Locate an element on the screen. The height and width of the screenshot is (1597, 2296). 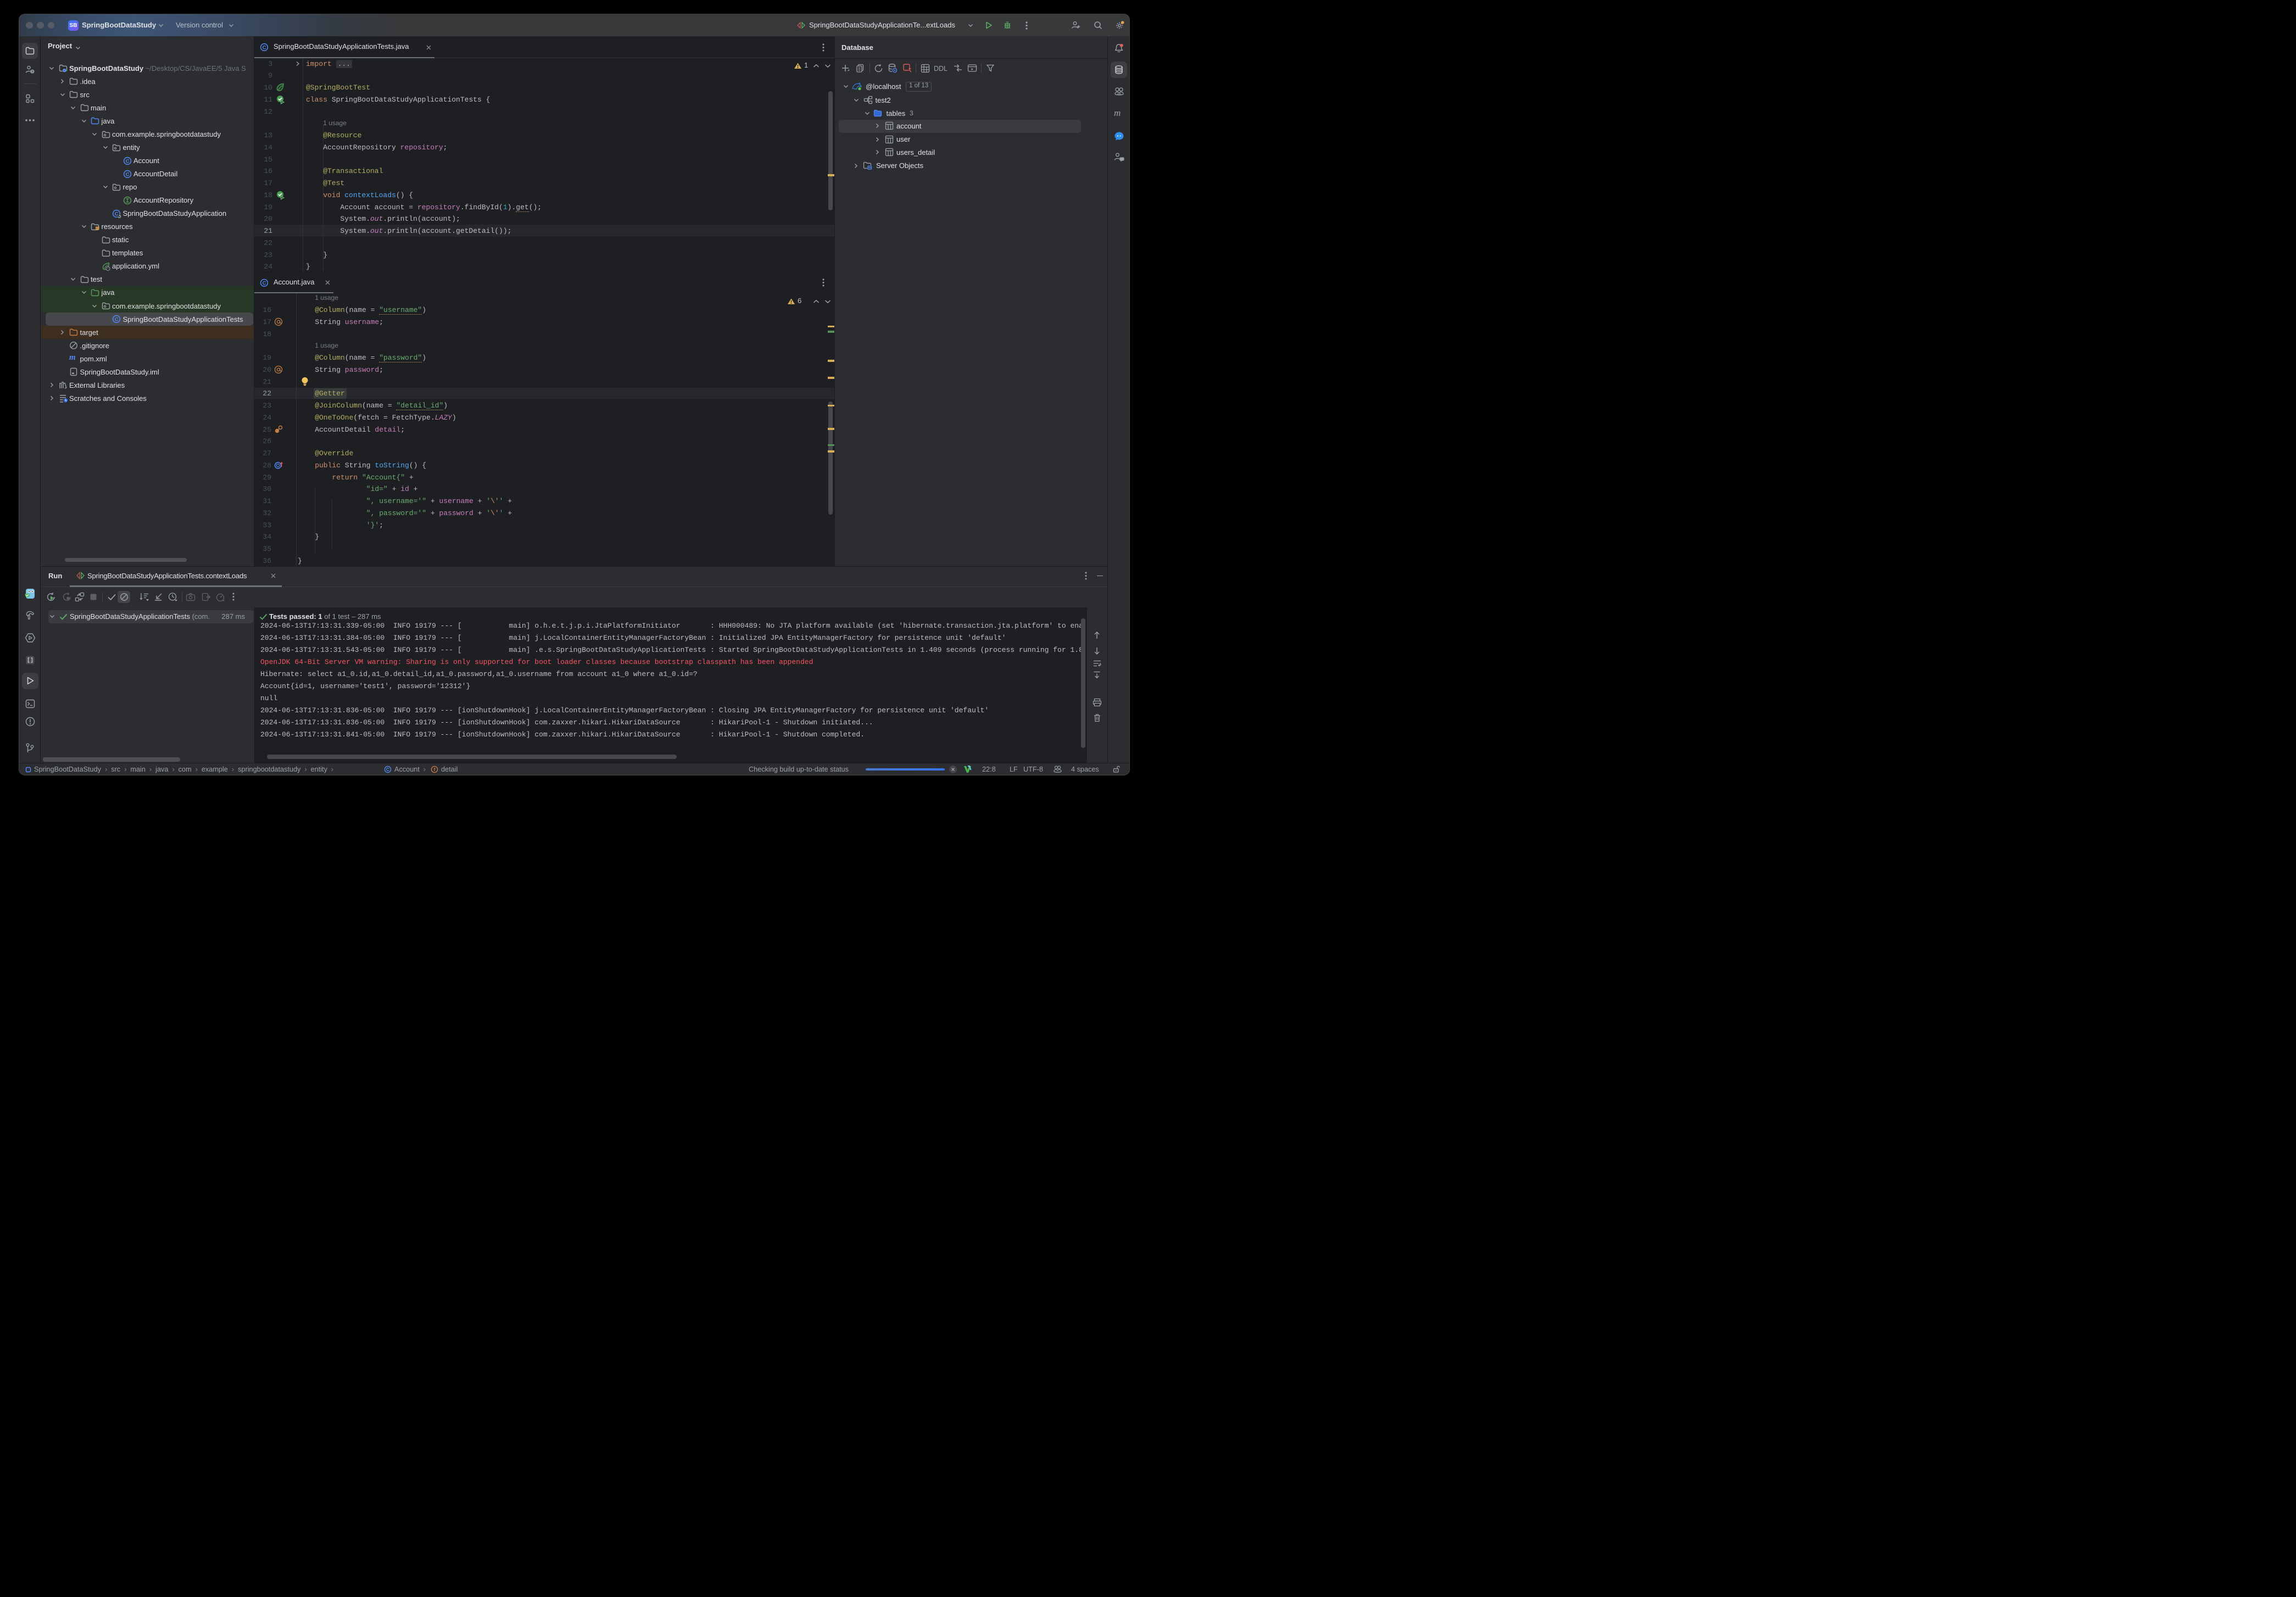
svg-text: f is located at coordinates (435, 769).